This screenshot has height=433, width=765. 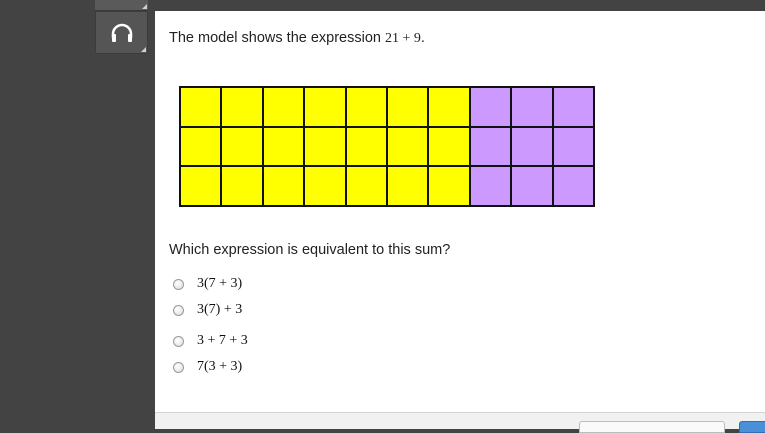 I want to click on tool-strip-top-button, so click(x=121, y=5).